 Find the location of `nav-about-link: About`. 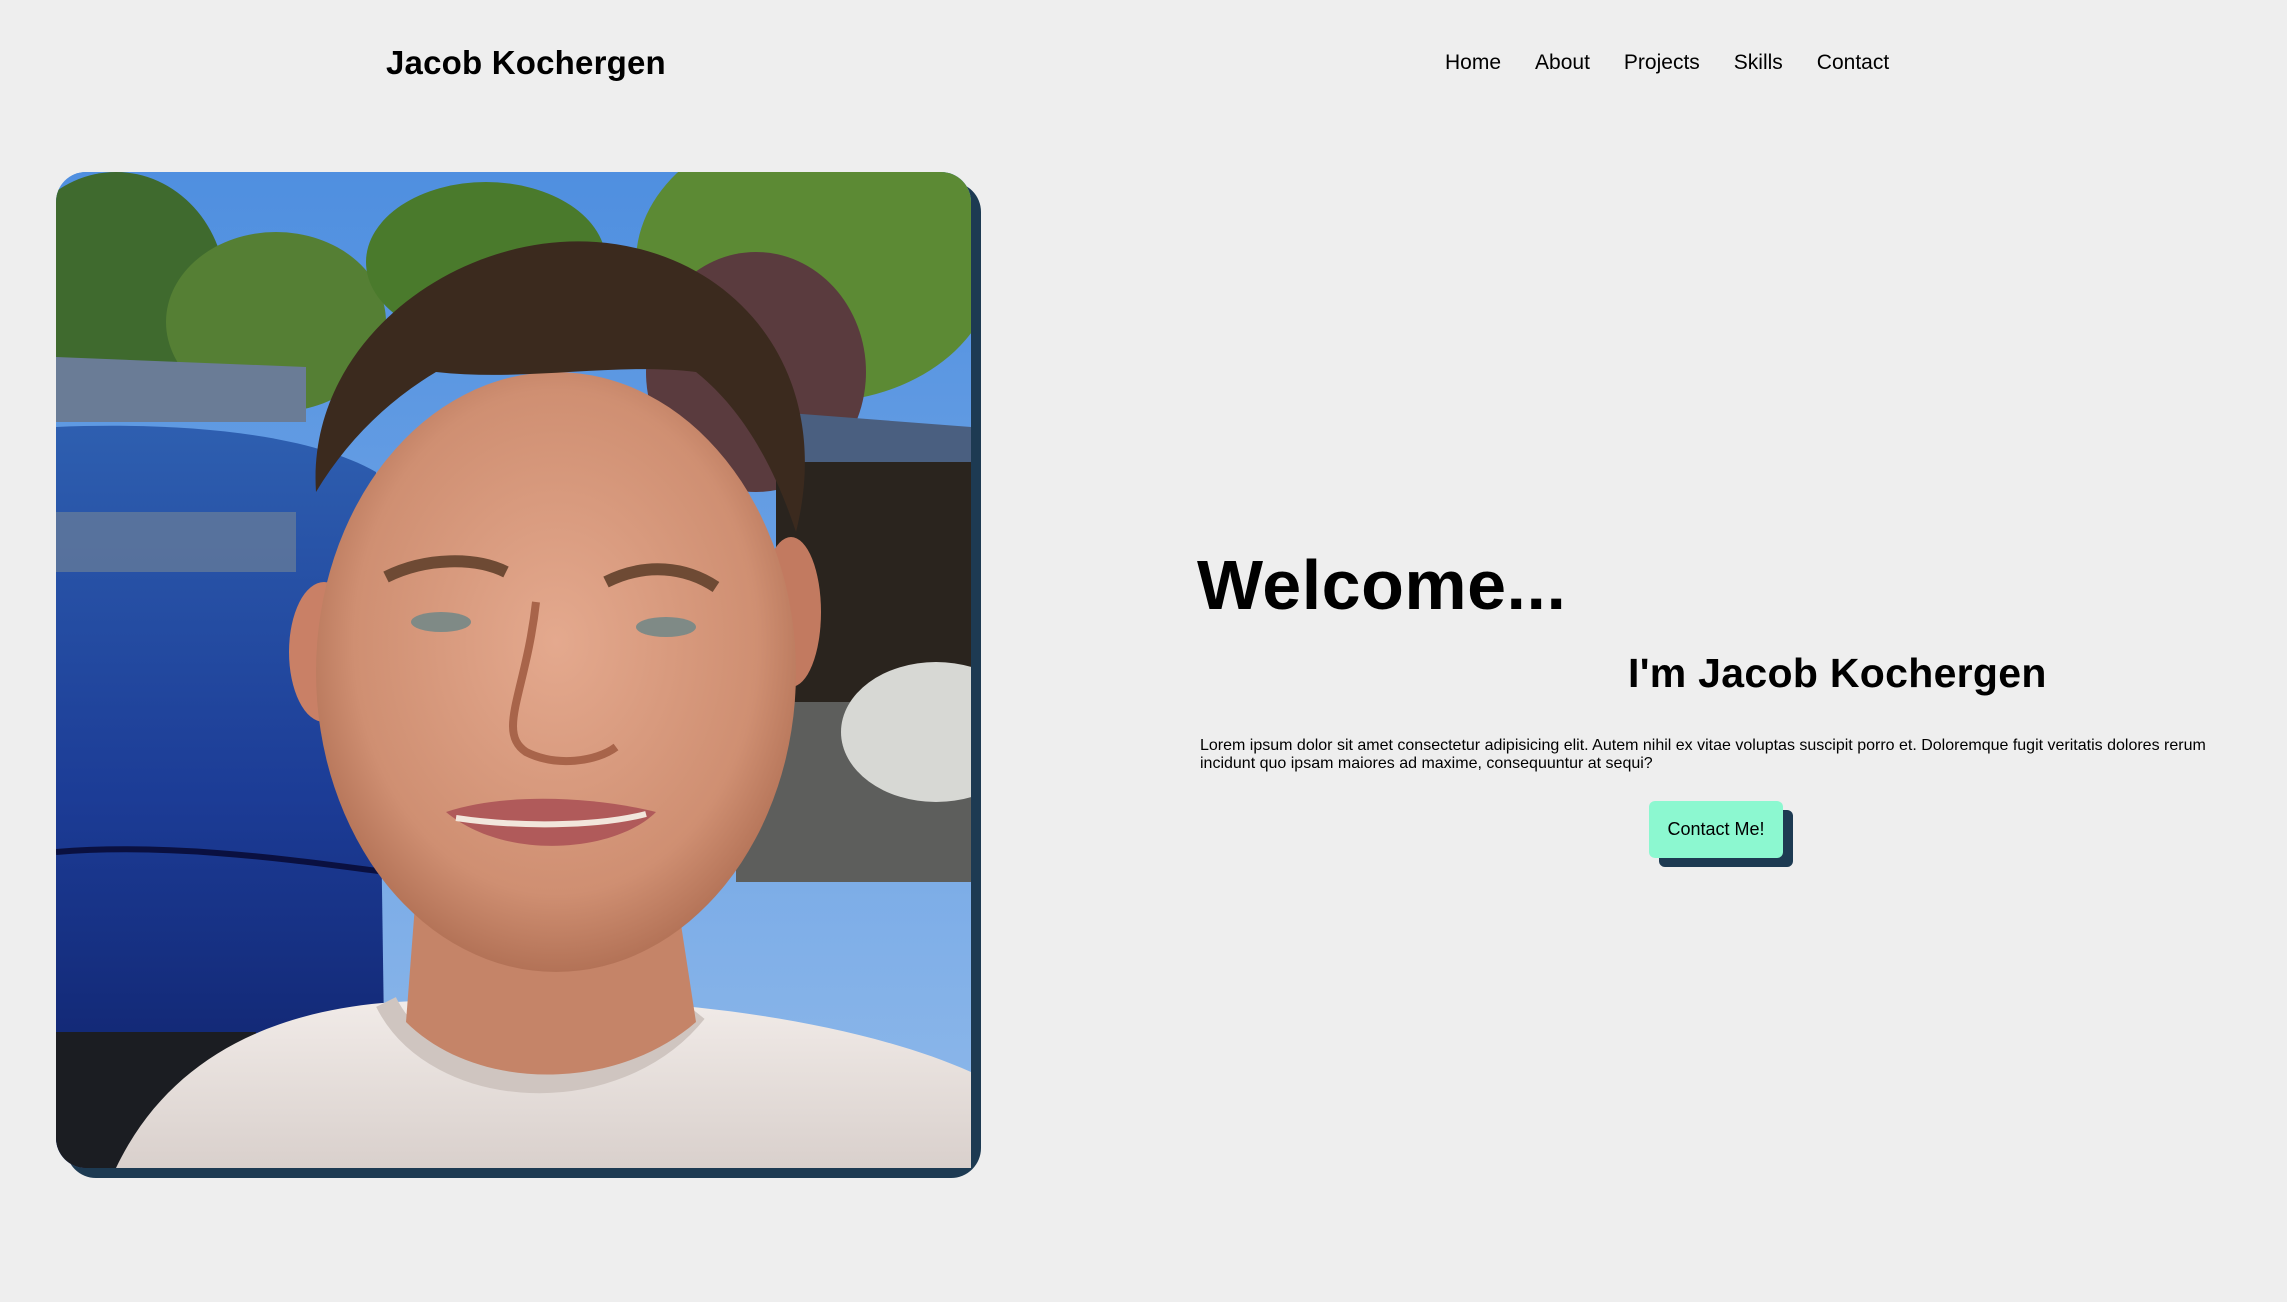

nav-about-link: About is located at coordinates (1562, 63).